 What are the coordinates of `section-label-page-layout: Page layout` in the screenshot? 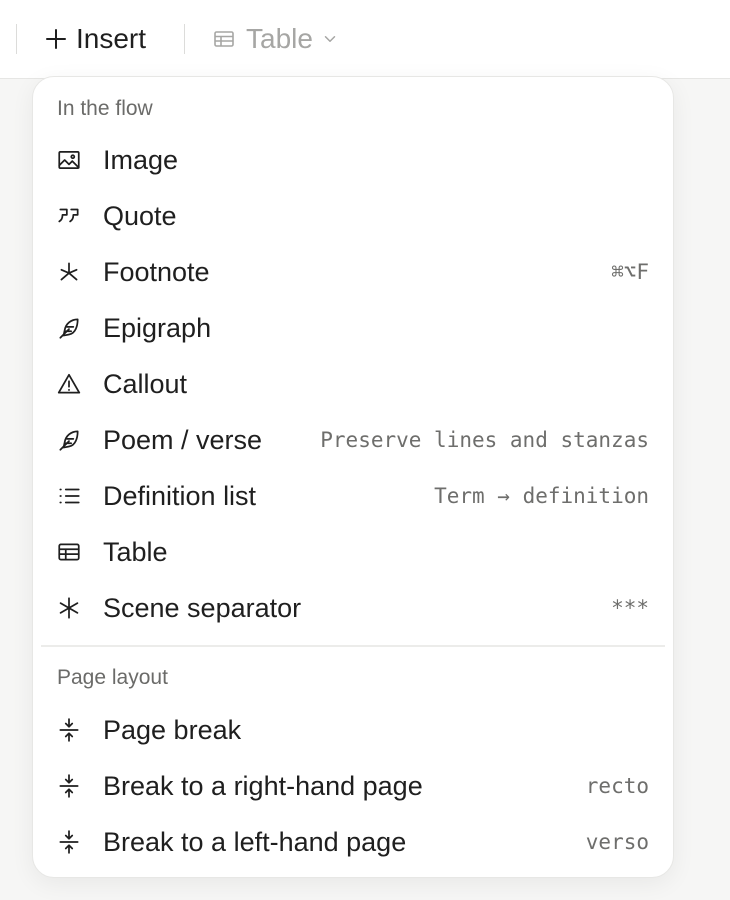 It's located at (112, 677).